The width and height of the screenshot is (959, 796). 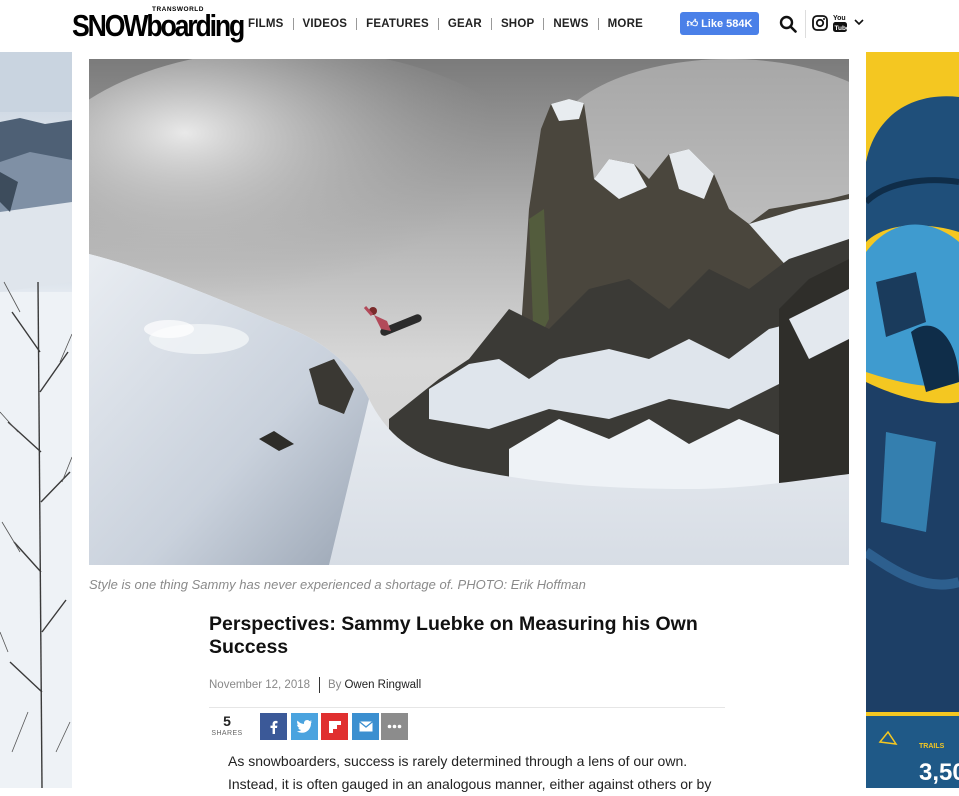 I want to click on thumbs-up-icon: 👍︎, so click(x=692, y=24).